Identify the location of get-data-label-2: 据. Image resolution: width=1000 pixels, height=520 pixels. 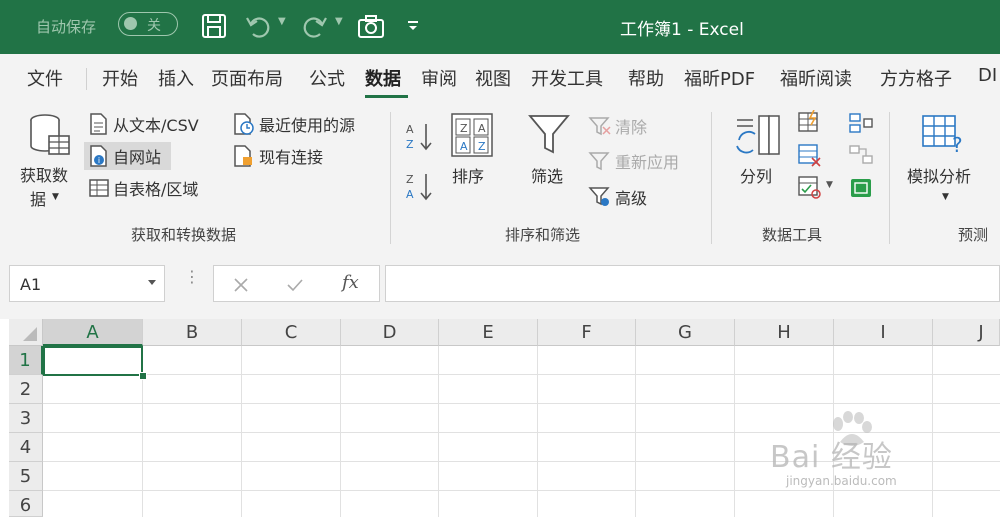
(38, 199).